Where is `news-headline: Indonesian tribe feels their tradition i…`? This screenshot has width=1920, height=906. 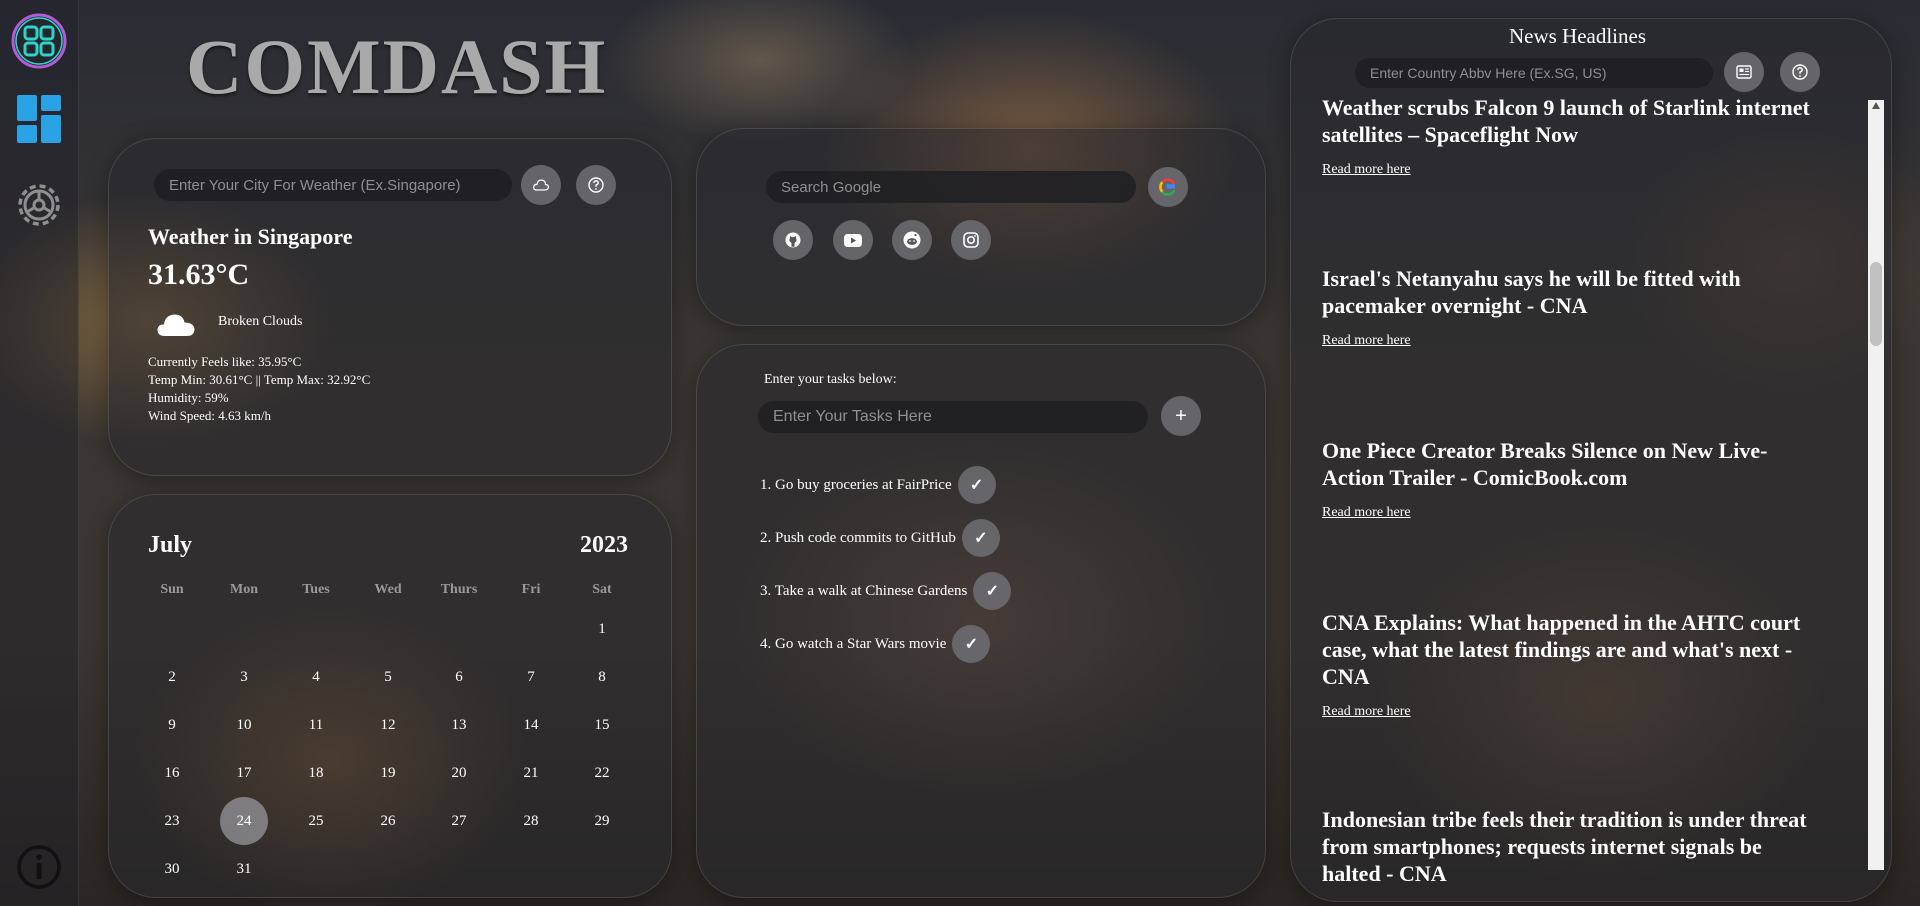 news-headline: Indonesian tribe feels their tradition i… is located at coordinates (1564, 845).